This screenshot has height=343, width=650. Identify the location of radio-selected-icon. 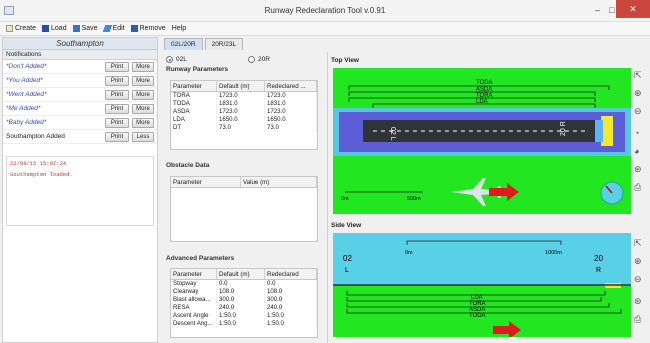
(169, 59).